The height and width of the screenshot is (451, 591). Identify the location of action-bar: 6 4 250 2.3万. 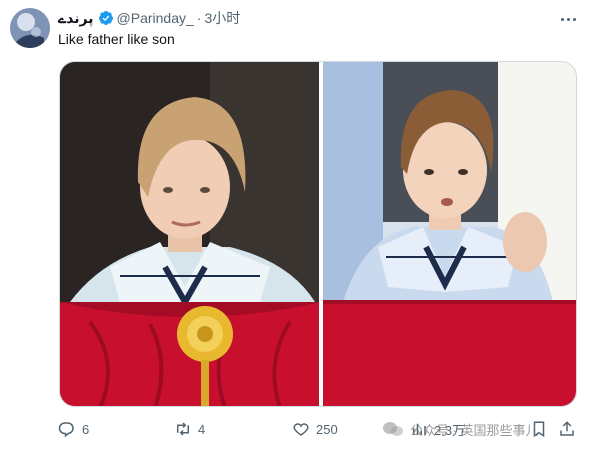
(319, 429).